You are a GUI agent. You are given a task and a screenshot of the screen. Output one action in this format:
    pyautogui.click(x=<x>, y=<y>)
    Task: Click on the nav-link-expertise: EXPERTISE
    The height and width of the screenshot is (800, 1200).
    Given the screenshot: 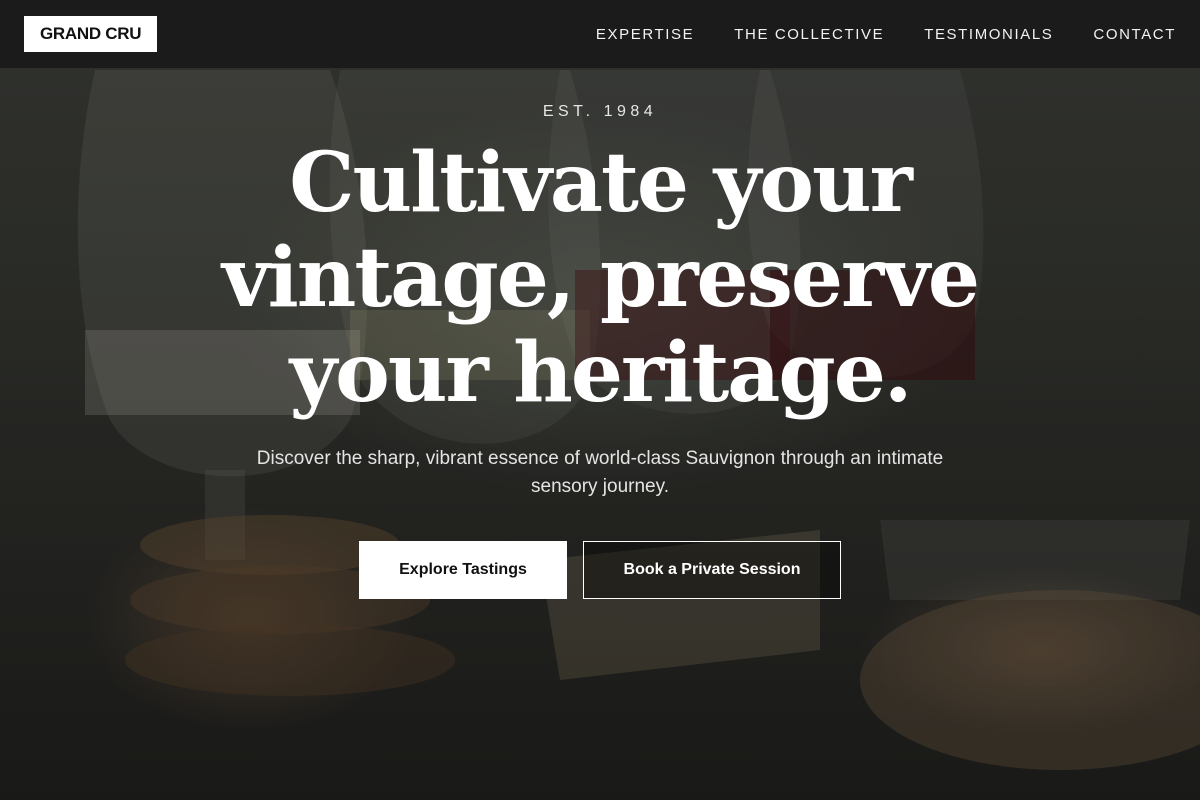 What is the action you would take?
    pyautogui.click(x=645, y=34)
    